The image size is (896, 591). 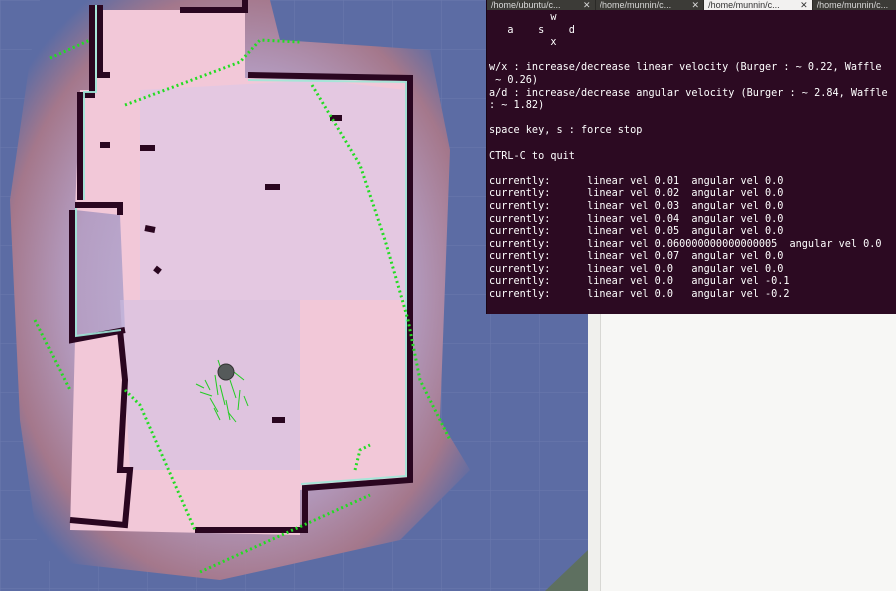 What do you see at coordinates (532, 30) in the screenshot?
I see `terminal-line: a s d` at bounding box center [532, 30].